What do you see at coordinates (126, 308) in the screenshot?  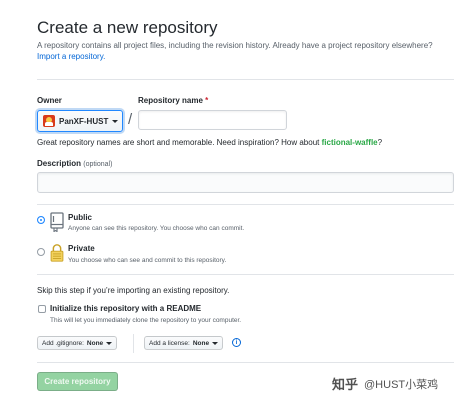 I see `init-readme-label: Initialize this repository with a README` at bounding box center [126, 308].